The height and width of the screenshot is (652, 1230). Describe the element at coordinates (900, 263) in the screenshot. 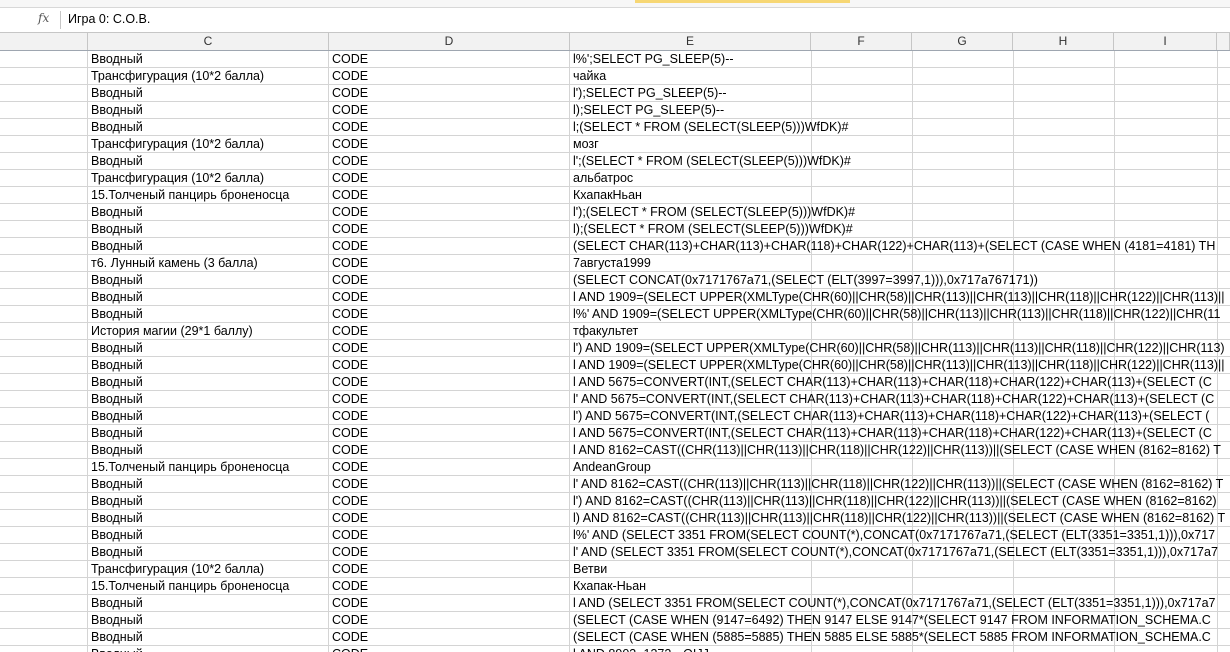

I see `cell-e: 7августа1999` at that location.